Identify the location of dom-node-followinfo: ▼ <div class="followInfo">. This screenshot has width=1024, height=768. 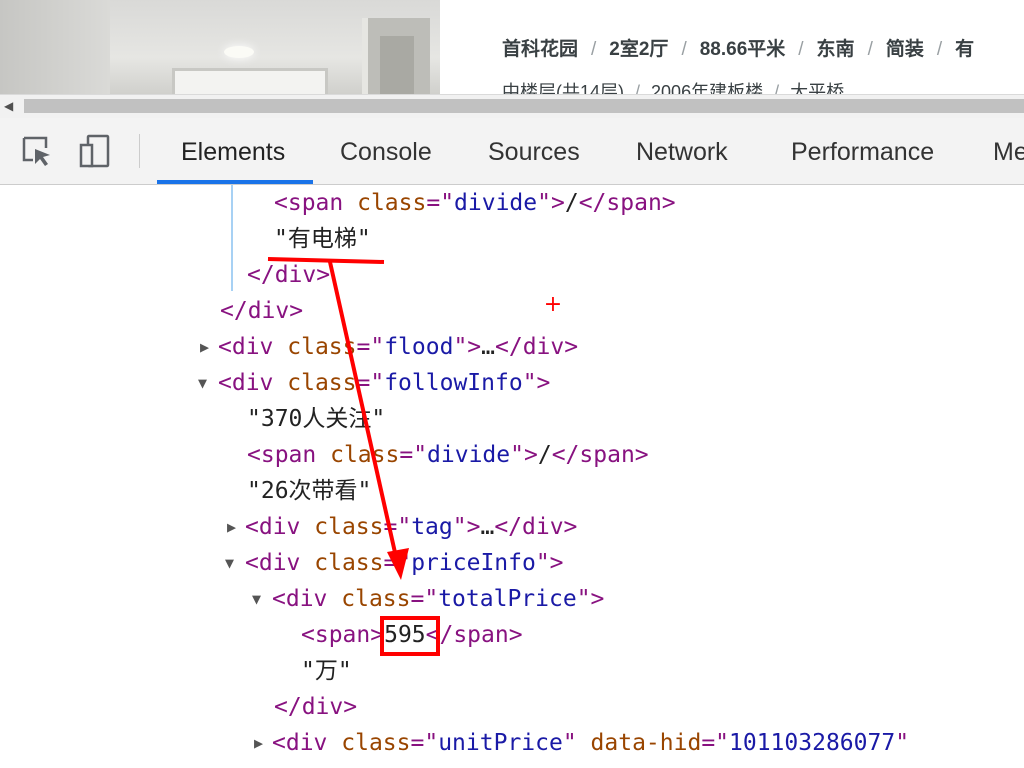
(374, 383).